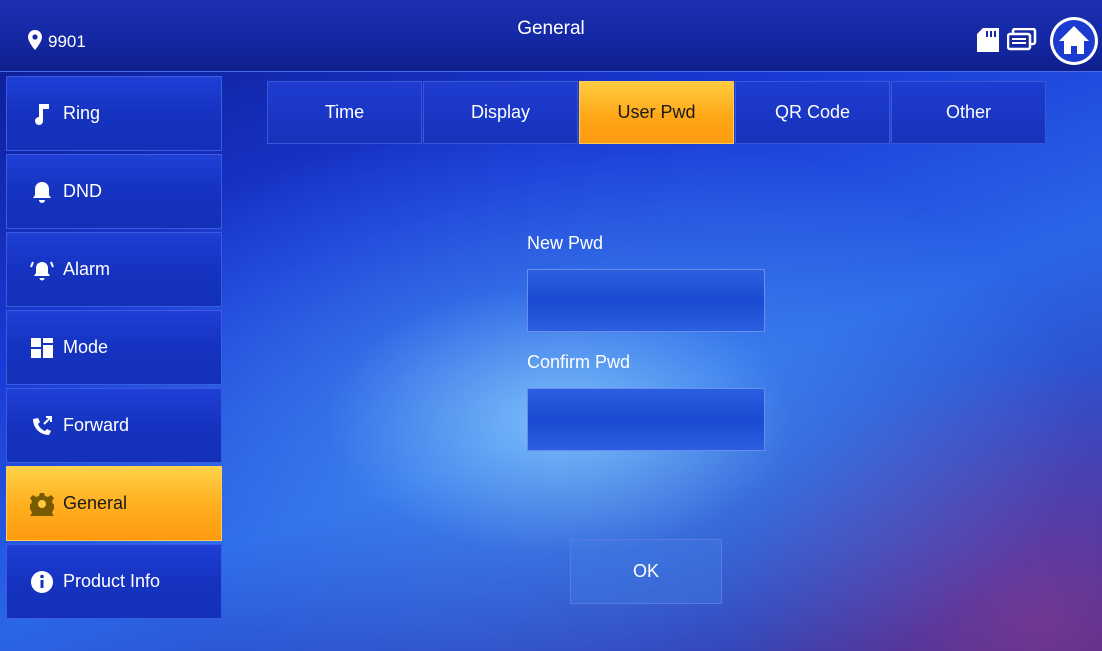  Describe the element at coordinates (988, 42) in the screenshot. I see `sd-card-icon` at that location.